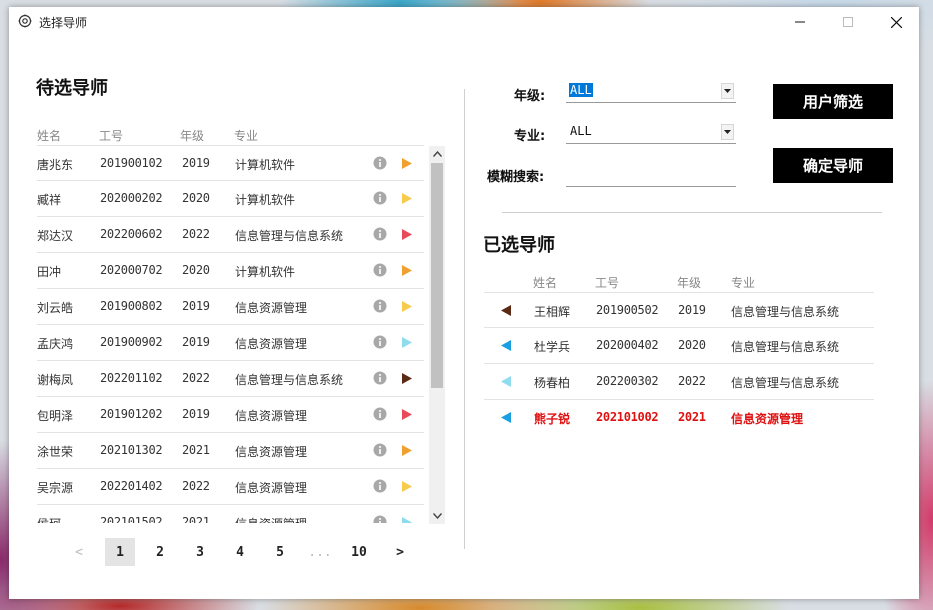 The width and height of the screenshot is (933, 610). Describe the element at coordinates (55, 165) in the screenshot. I see `tutor-name: 唐兆东` at that location.